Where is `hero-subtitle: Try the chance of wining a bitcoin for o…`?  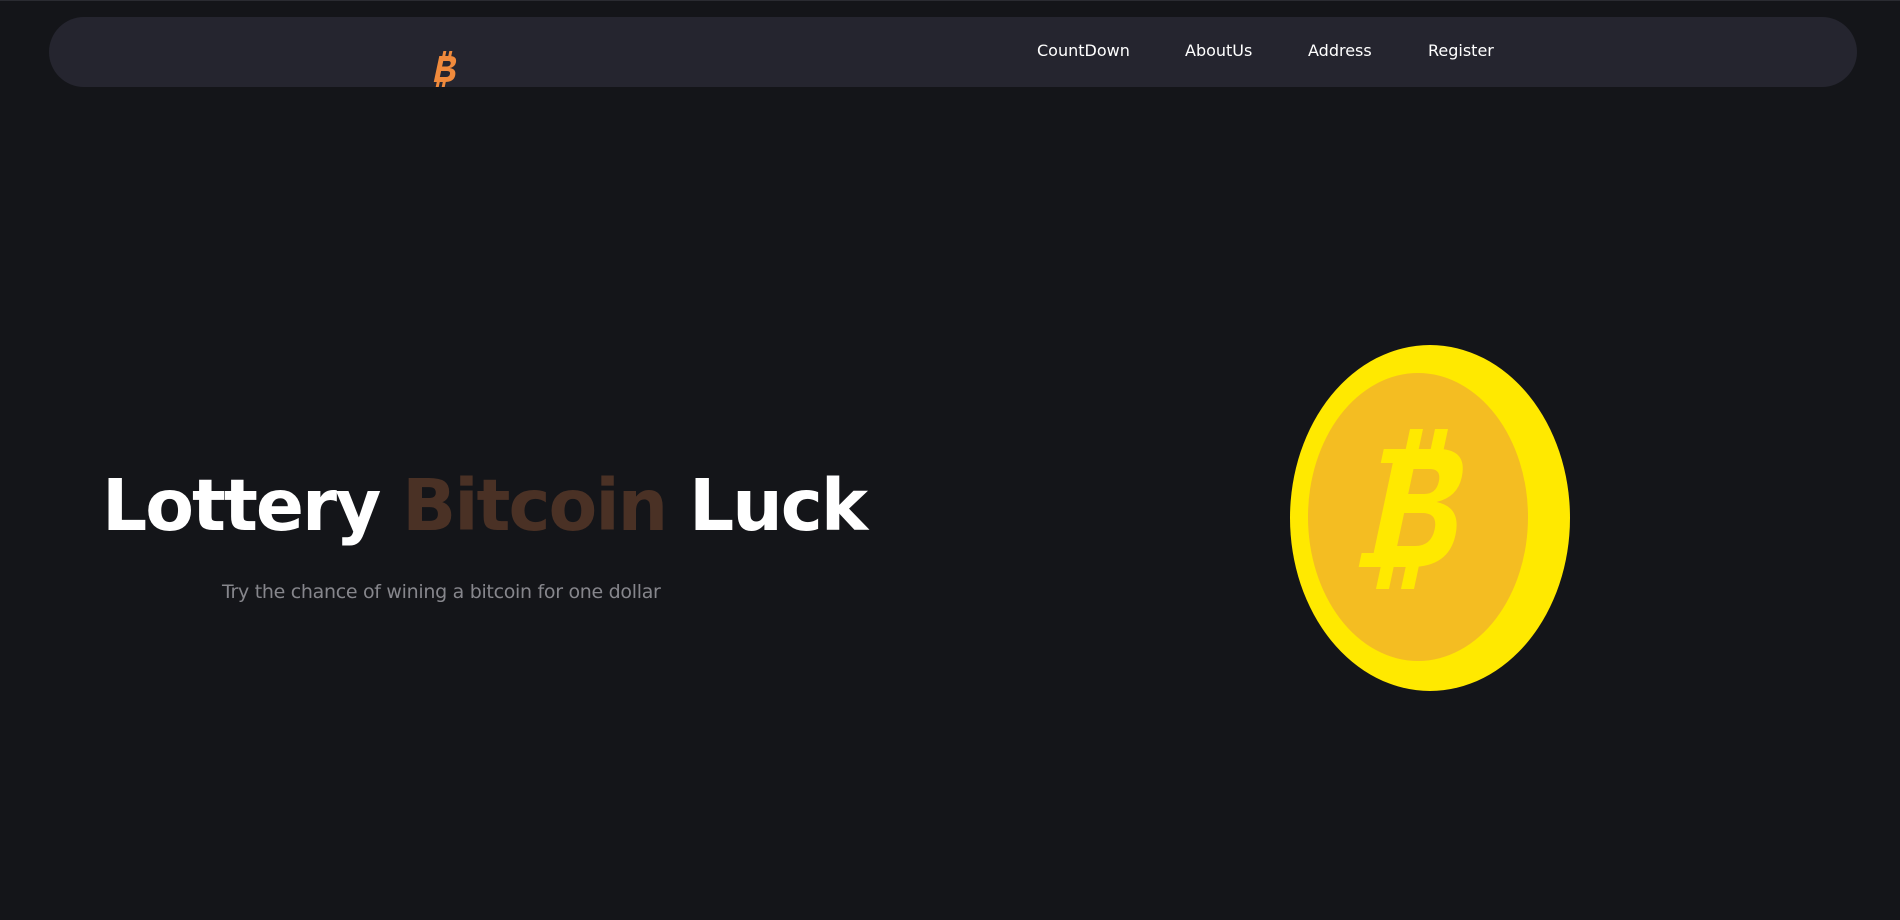
hero-subtitle: Try the chance of wining a bitcoin for o… is located at coordinates (441, 592).